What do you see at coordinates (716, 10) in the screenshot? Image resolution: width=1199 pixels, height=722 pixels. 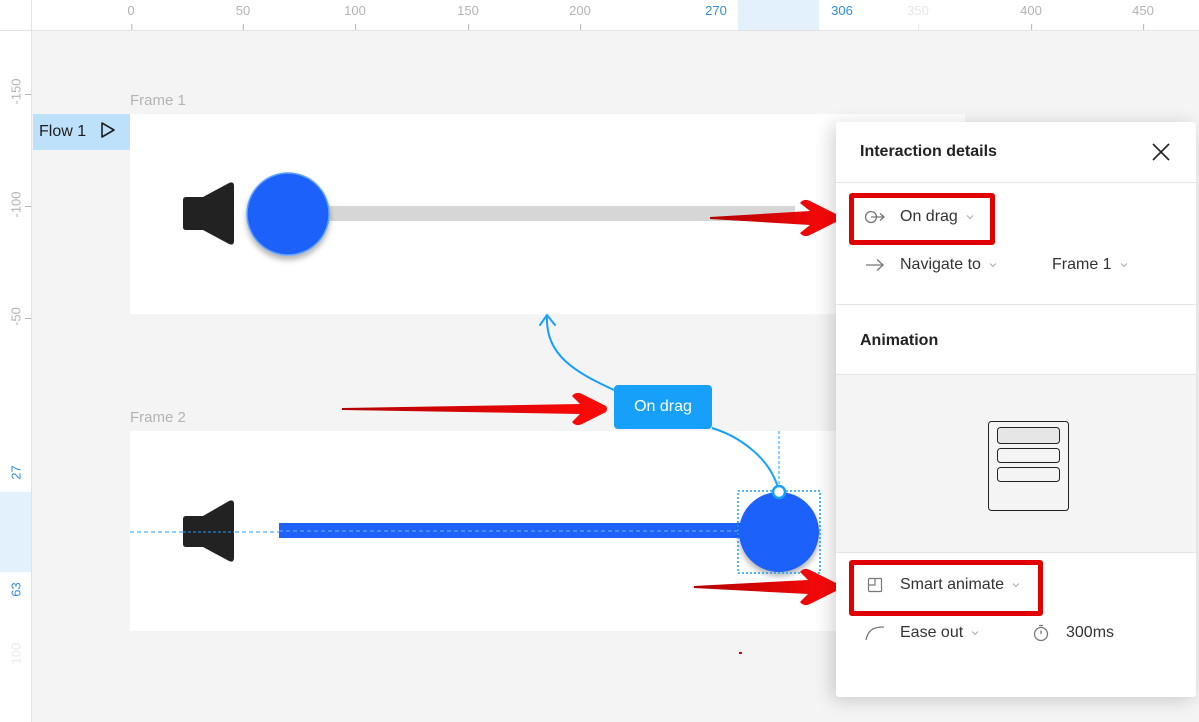 I see `ruler-selection-start: 270` at bounding box center [716, 10].